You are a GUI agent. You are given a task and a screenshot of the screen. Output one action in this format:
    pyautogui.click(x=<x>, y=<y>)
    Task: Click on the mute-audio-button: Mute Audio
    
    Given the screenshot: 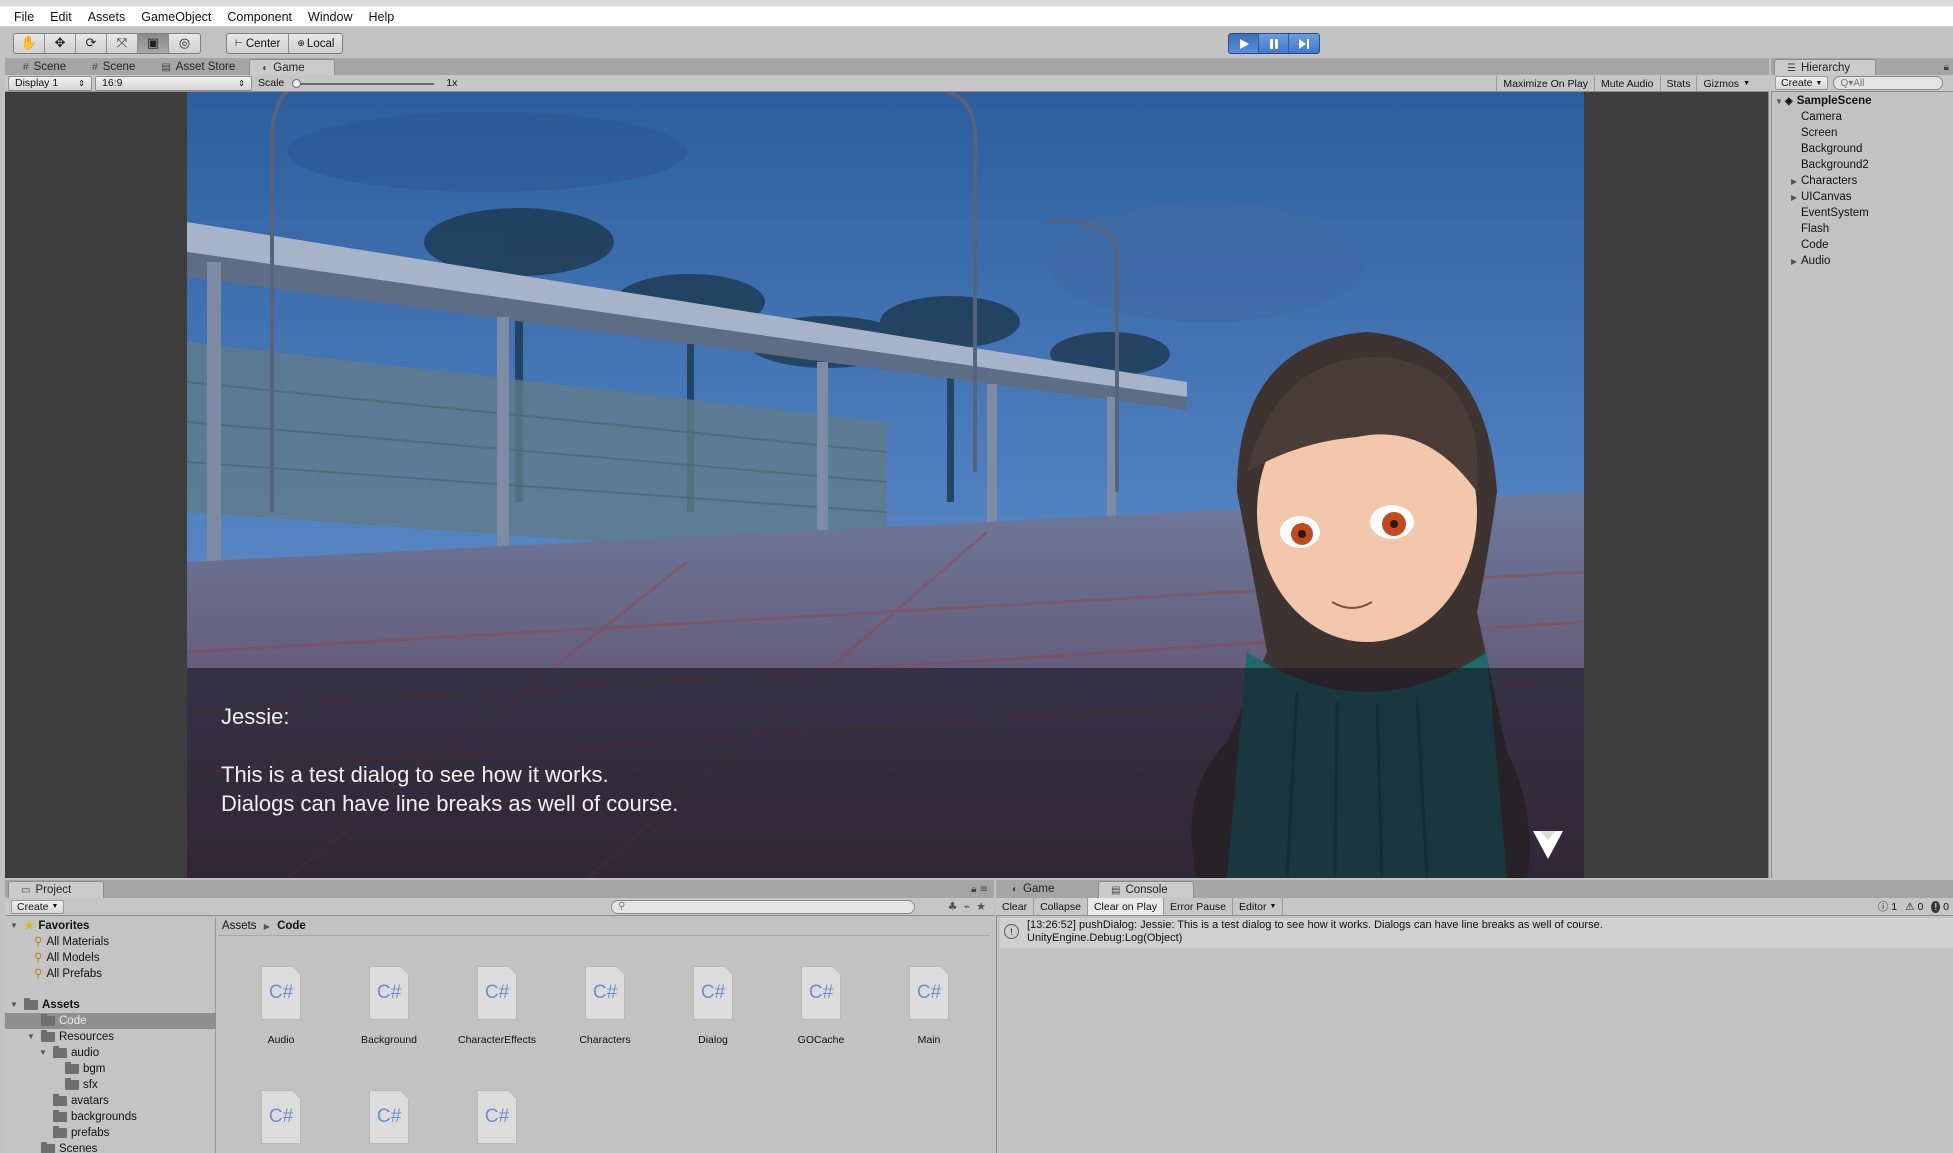 What is the action you would take?
    pyautogui.click(x=1626, y=83)
    